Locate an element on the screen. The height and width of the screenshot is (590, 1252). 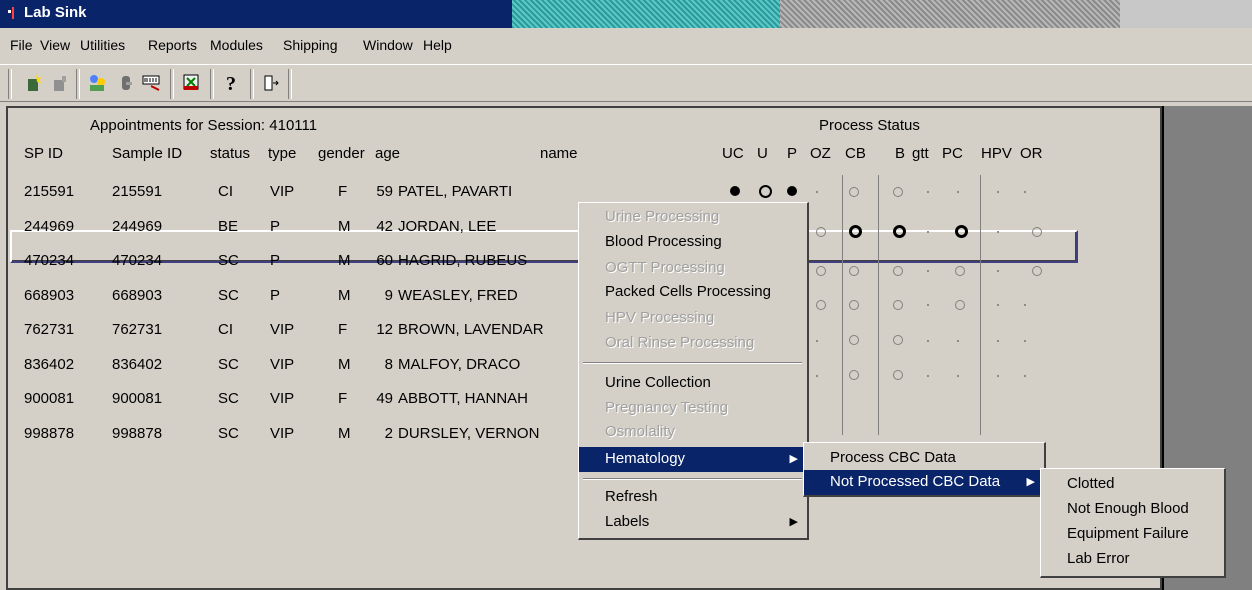
col-header-gender: gender is located at coordinates (341, 153).